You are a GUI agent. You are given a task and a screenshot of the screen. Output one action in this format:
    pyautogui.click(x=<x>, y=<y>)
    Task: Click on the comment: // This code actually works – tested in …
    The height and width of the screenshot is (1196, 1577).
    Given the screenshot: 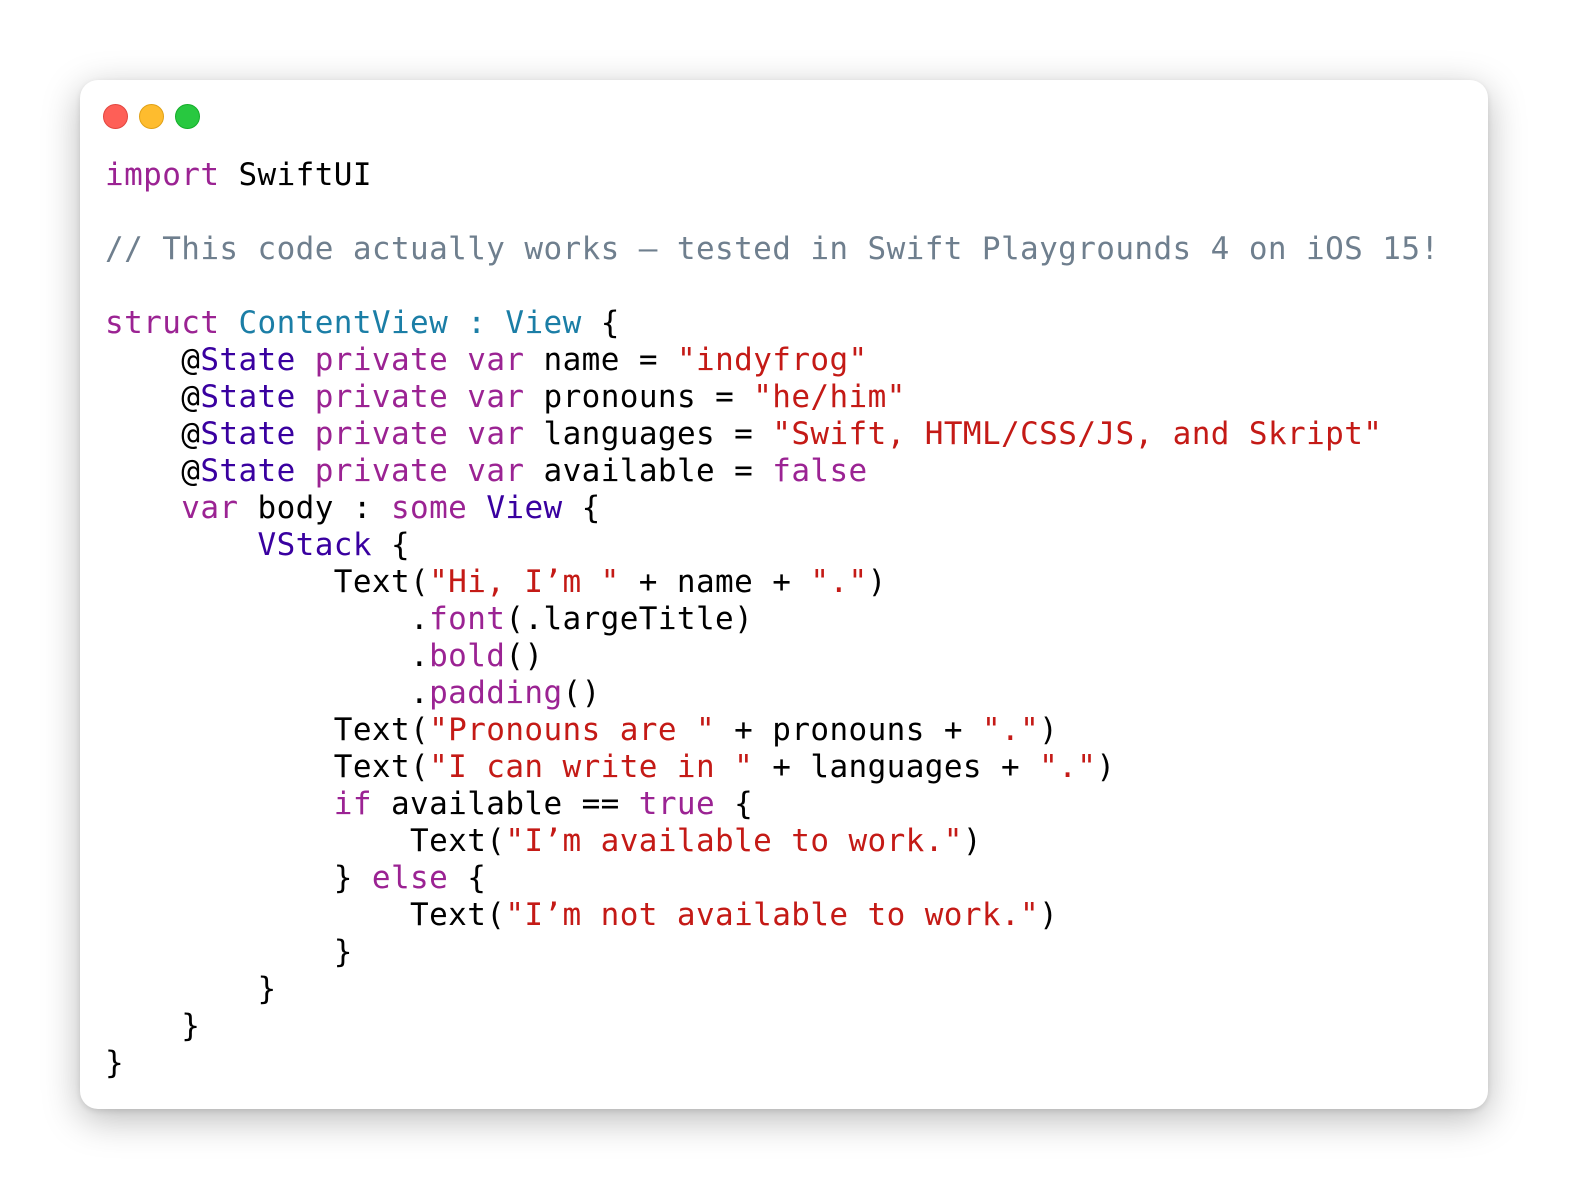 What is the action you would take?
    pyautogui.click(x=772, y=249)
    